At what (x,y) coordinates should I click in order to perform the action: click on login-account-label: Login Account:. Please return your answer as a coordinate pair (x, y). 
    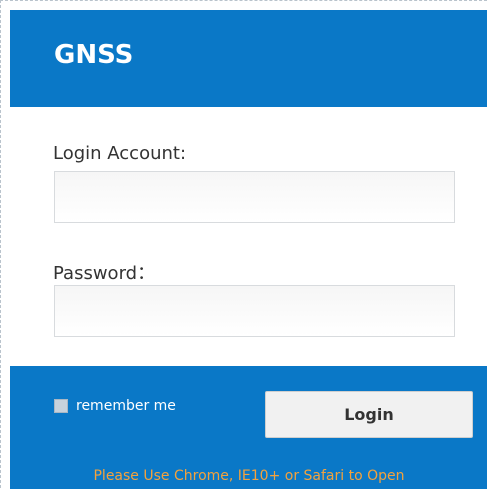
    Looking at the image, I should click on (120, 153).